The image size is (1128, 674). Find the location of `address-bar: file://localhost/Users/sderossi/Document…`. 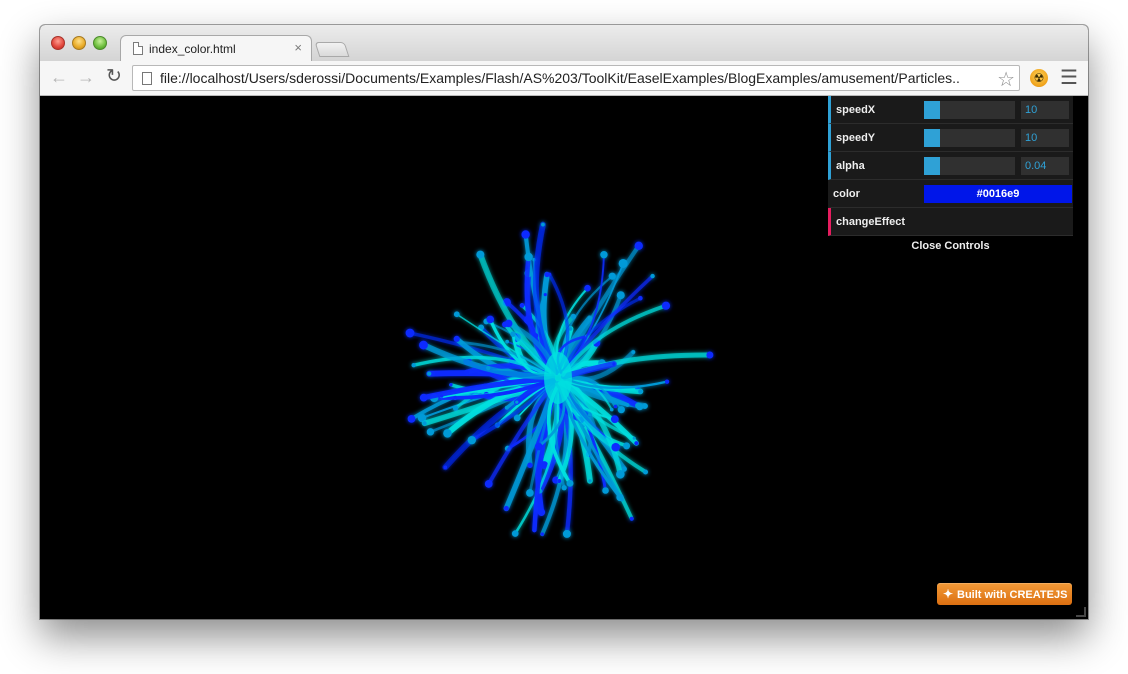

address-bar: file://localhost/Users/sderossi/Document… is located at coordinates (576, 78).